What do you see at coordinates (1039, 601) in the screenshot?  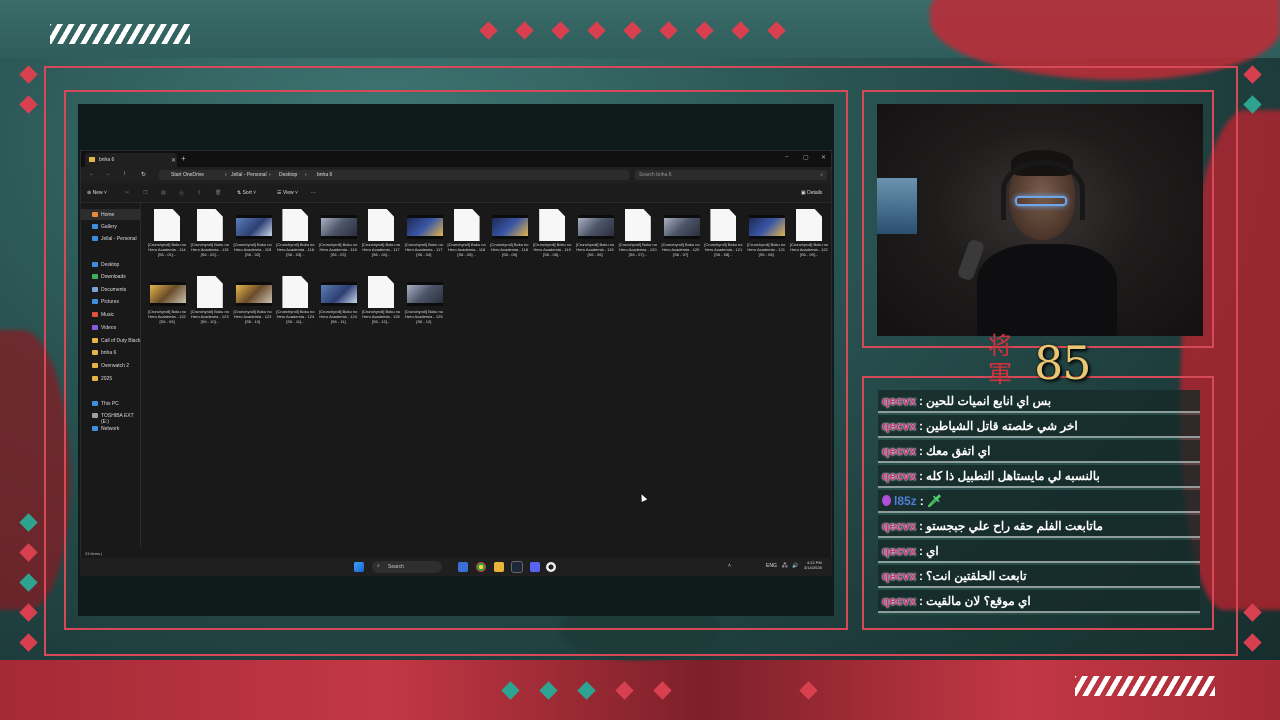 I see `chat-message: qecvx: اي موقع؟ لان مالقيت` at bounding box center [1039, 601].